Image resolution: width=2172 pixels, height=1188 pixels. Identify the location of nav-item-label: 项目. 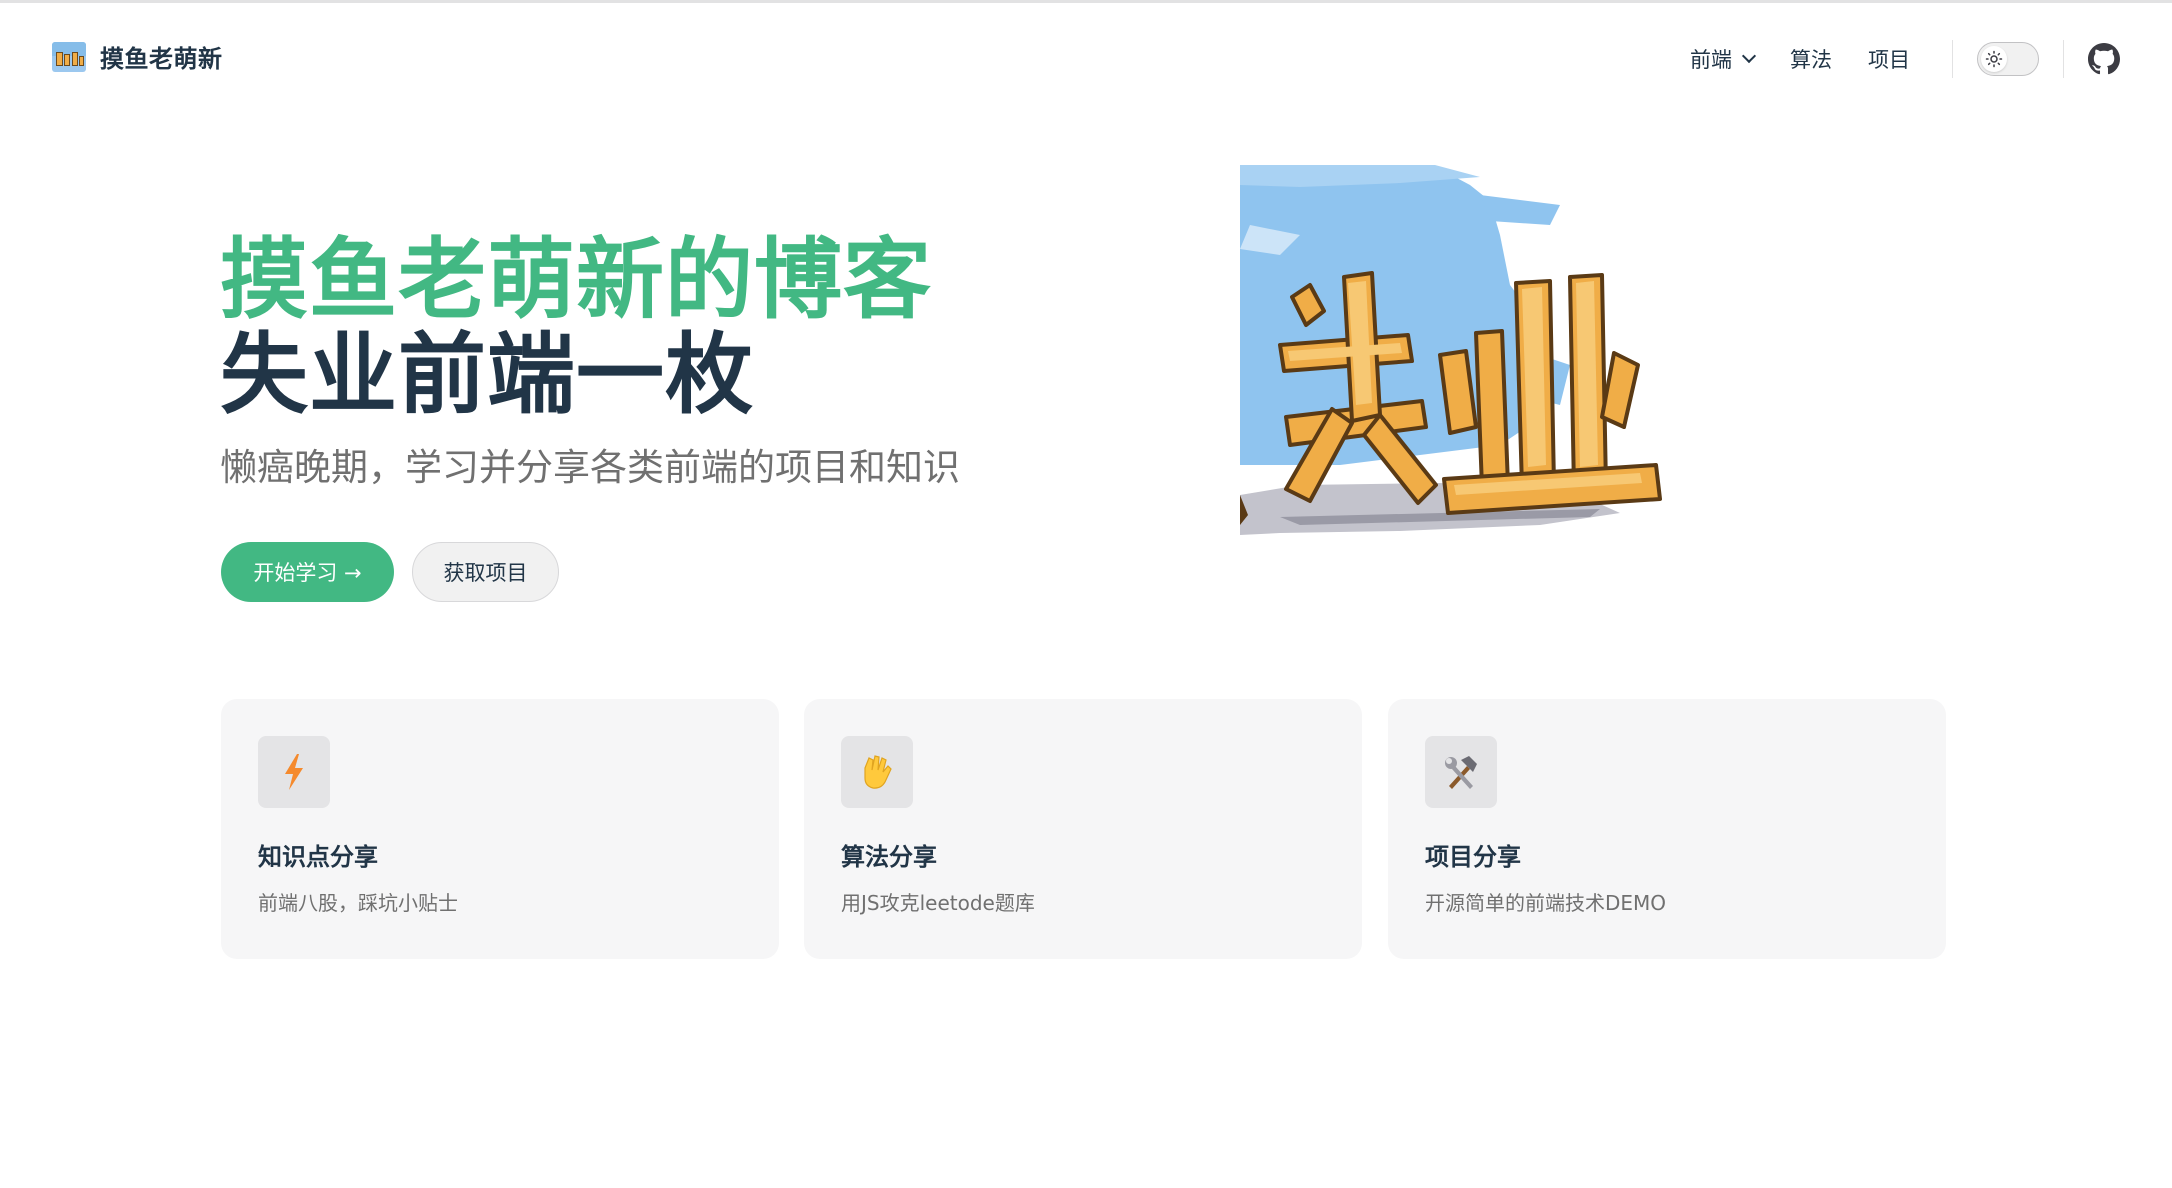
(1889, 60).